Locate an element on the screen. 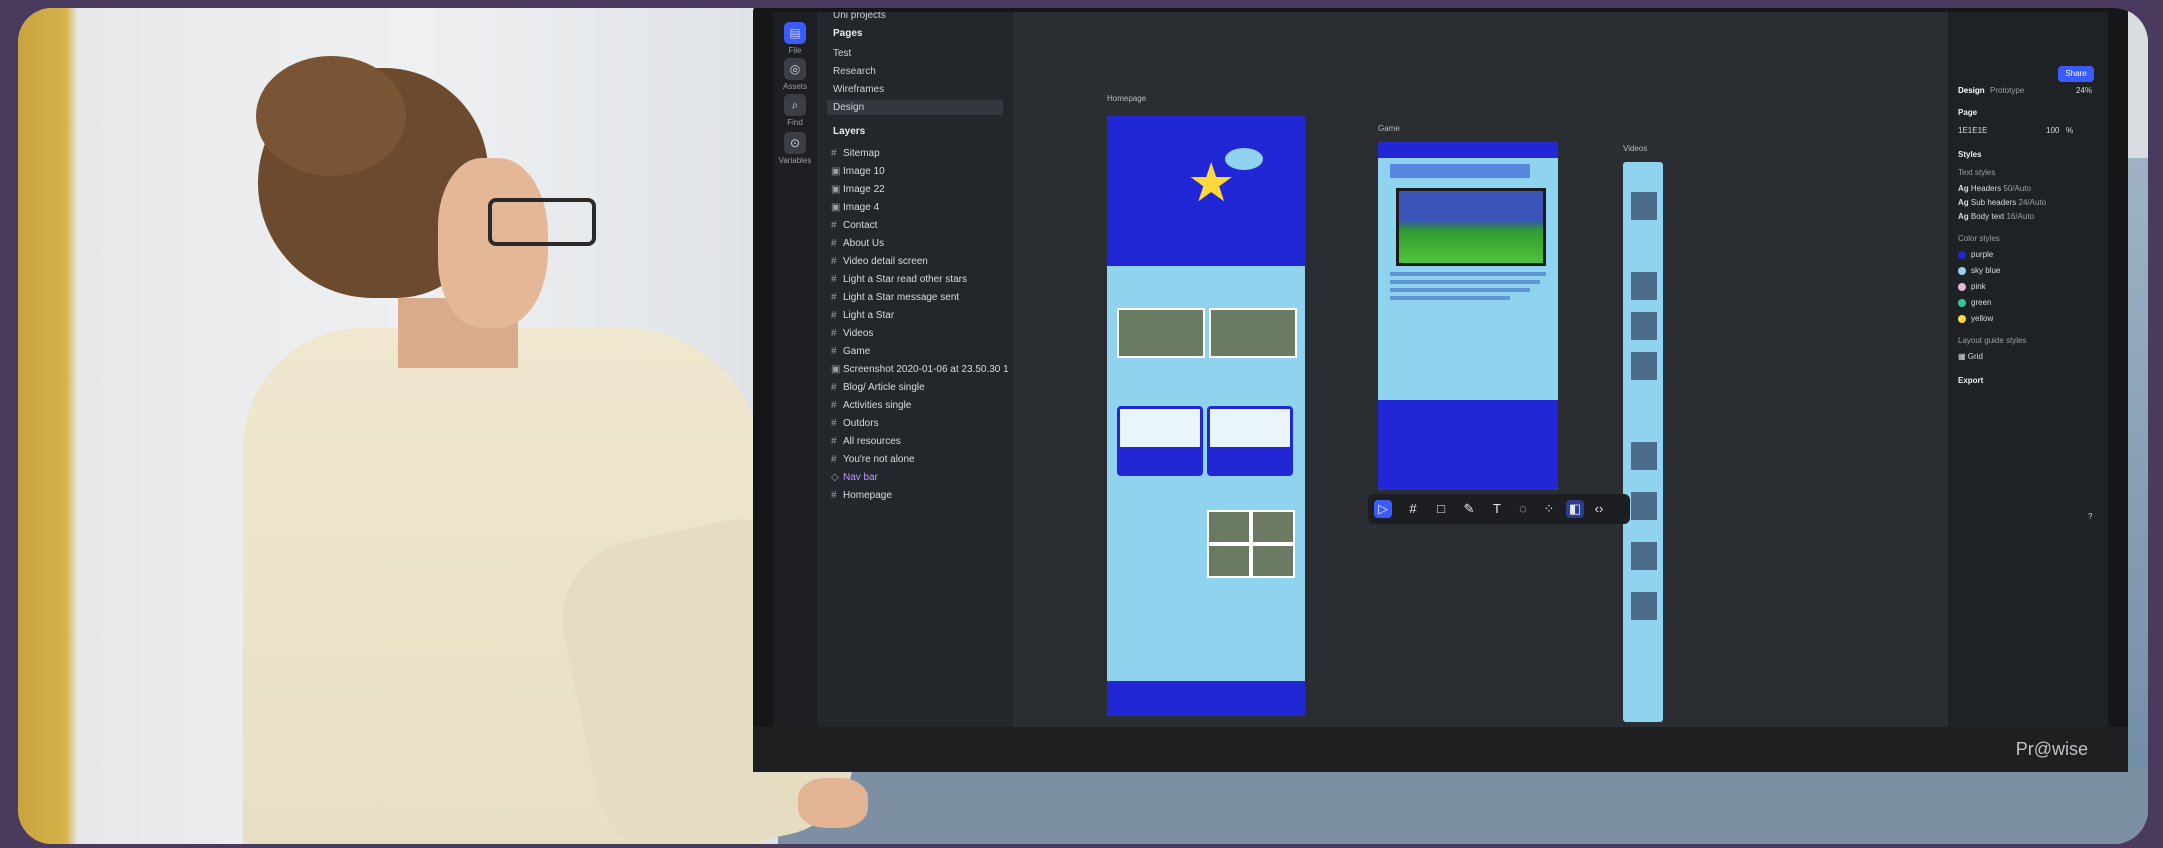 Image resolution: width=2163 pixels, height=848 pixels. videos-artboard is located at coordinates (1643, 442).